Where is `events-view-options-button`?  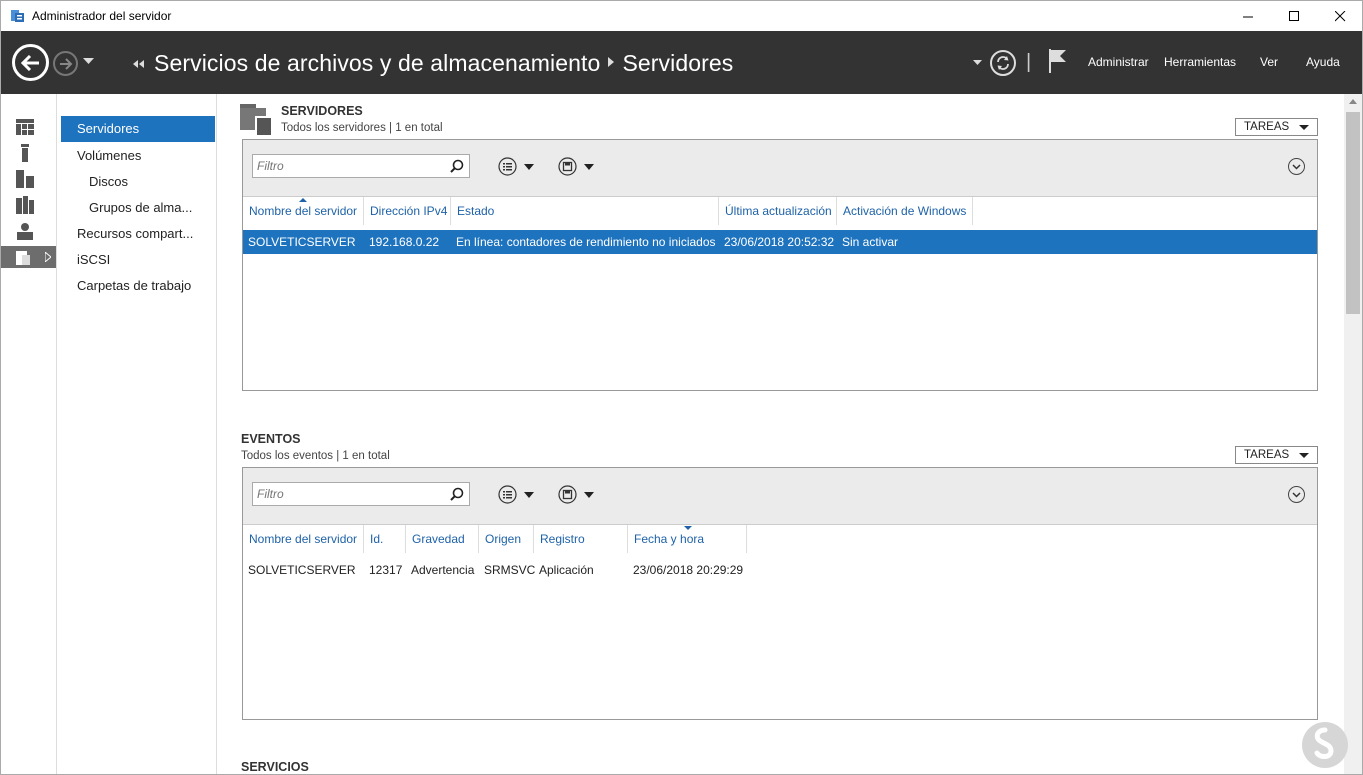
events-view-options-button is located at coordinates (516, 494).